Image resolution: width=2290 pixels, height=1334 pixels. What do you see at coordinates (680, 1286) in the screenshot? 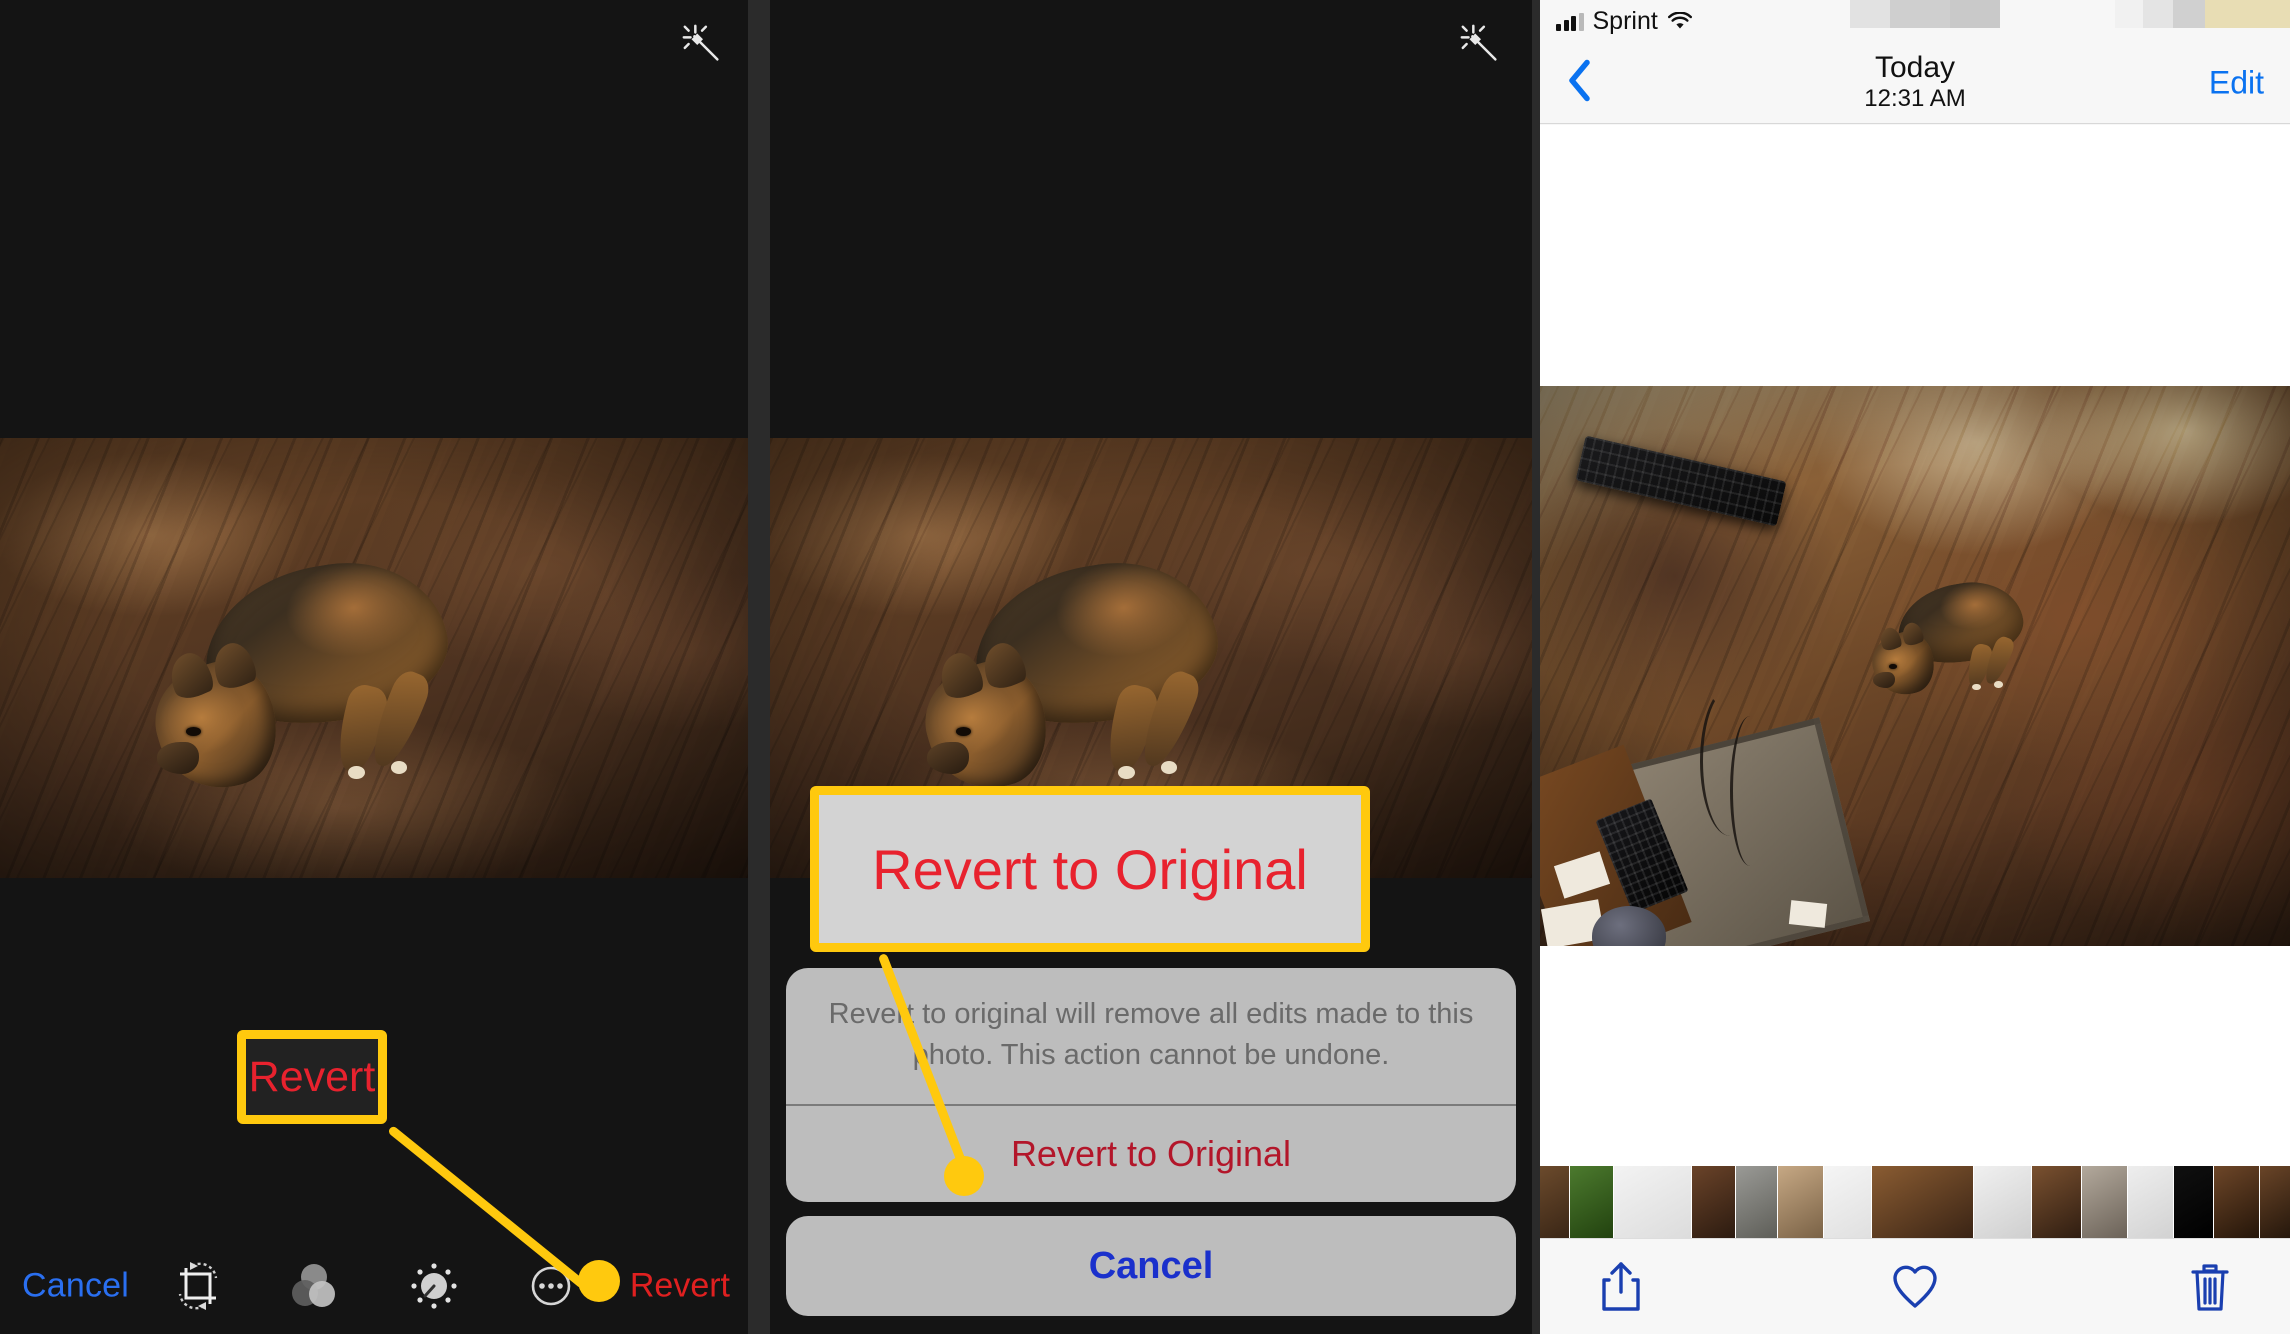
I see `revert-button: Revert` at bounding box center [680, 1286].